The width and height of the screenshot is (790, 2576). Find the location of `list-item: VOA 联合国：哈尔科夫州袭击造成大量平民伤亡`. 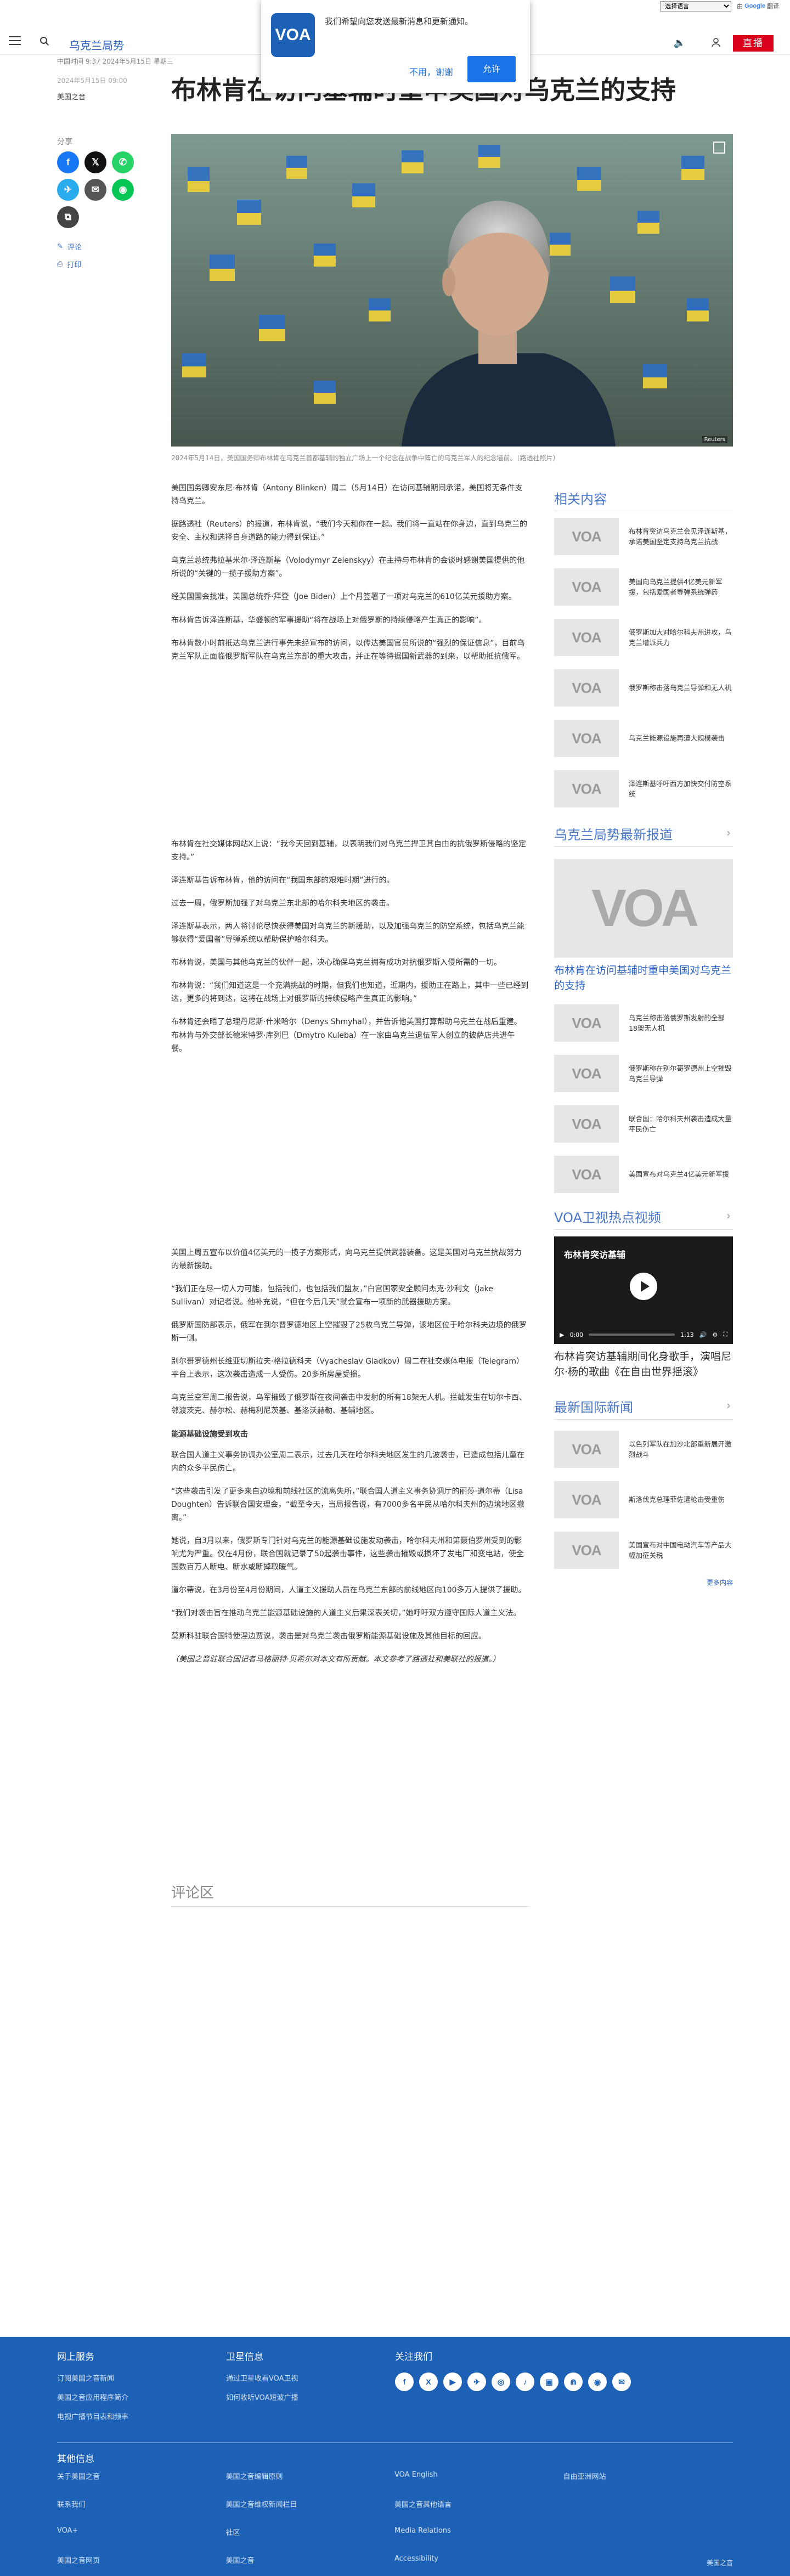

list-item: VOA 联合国：哈尔科夫州袭击造成大量平民伤亡 is located at coordinates (644, 1124).